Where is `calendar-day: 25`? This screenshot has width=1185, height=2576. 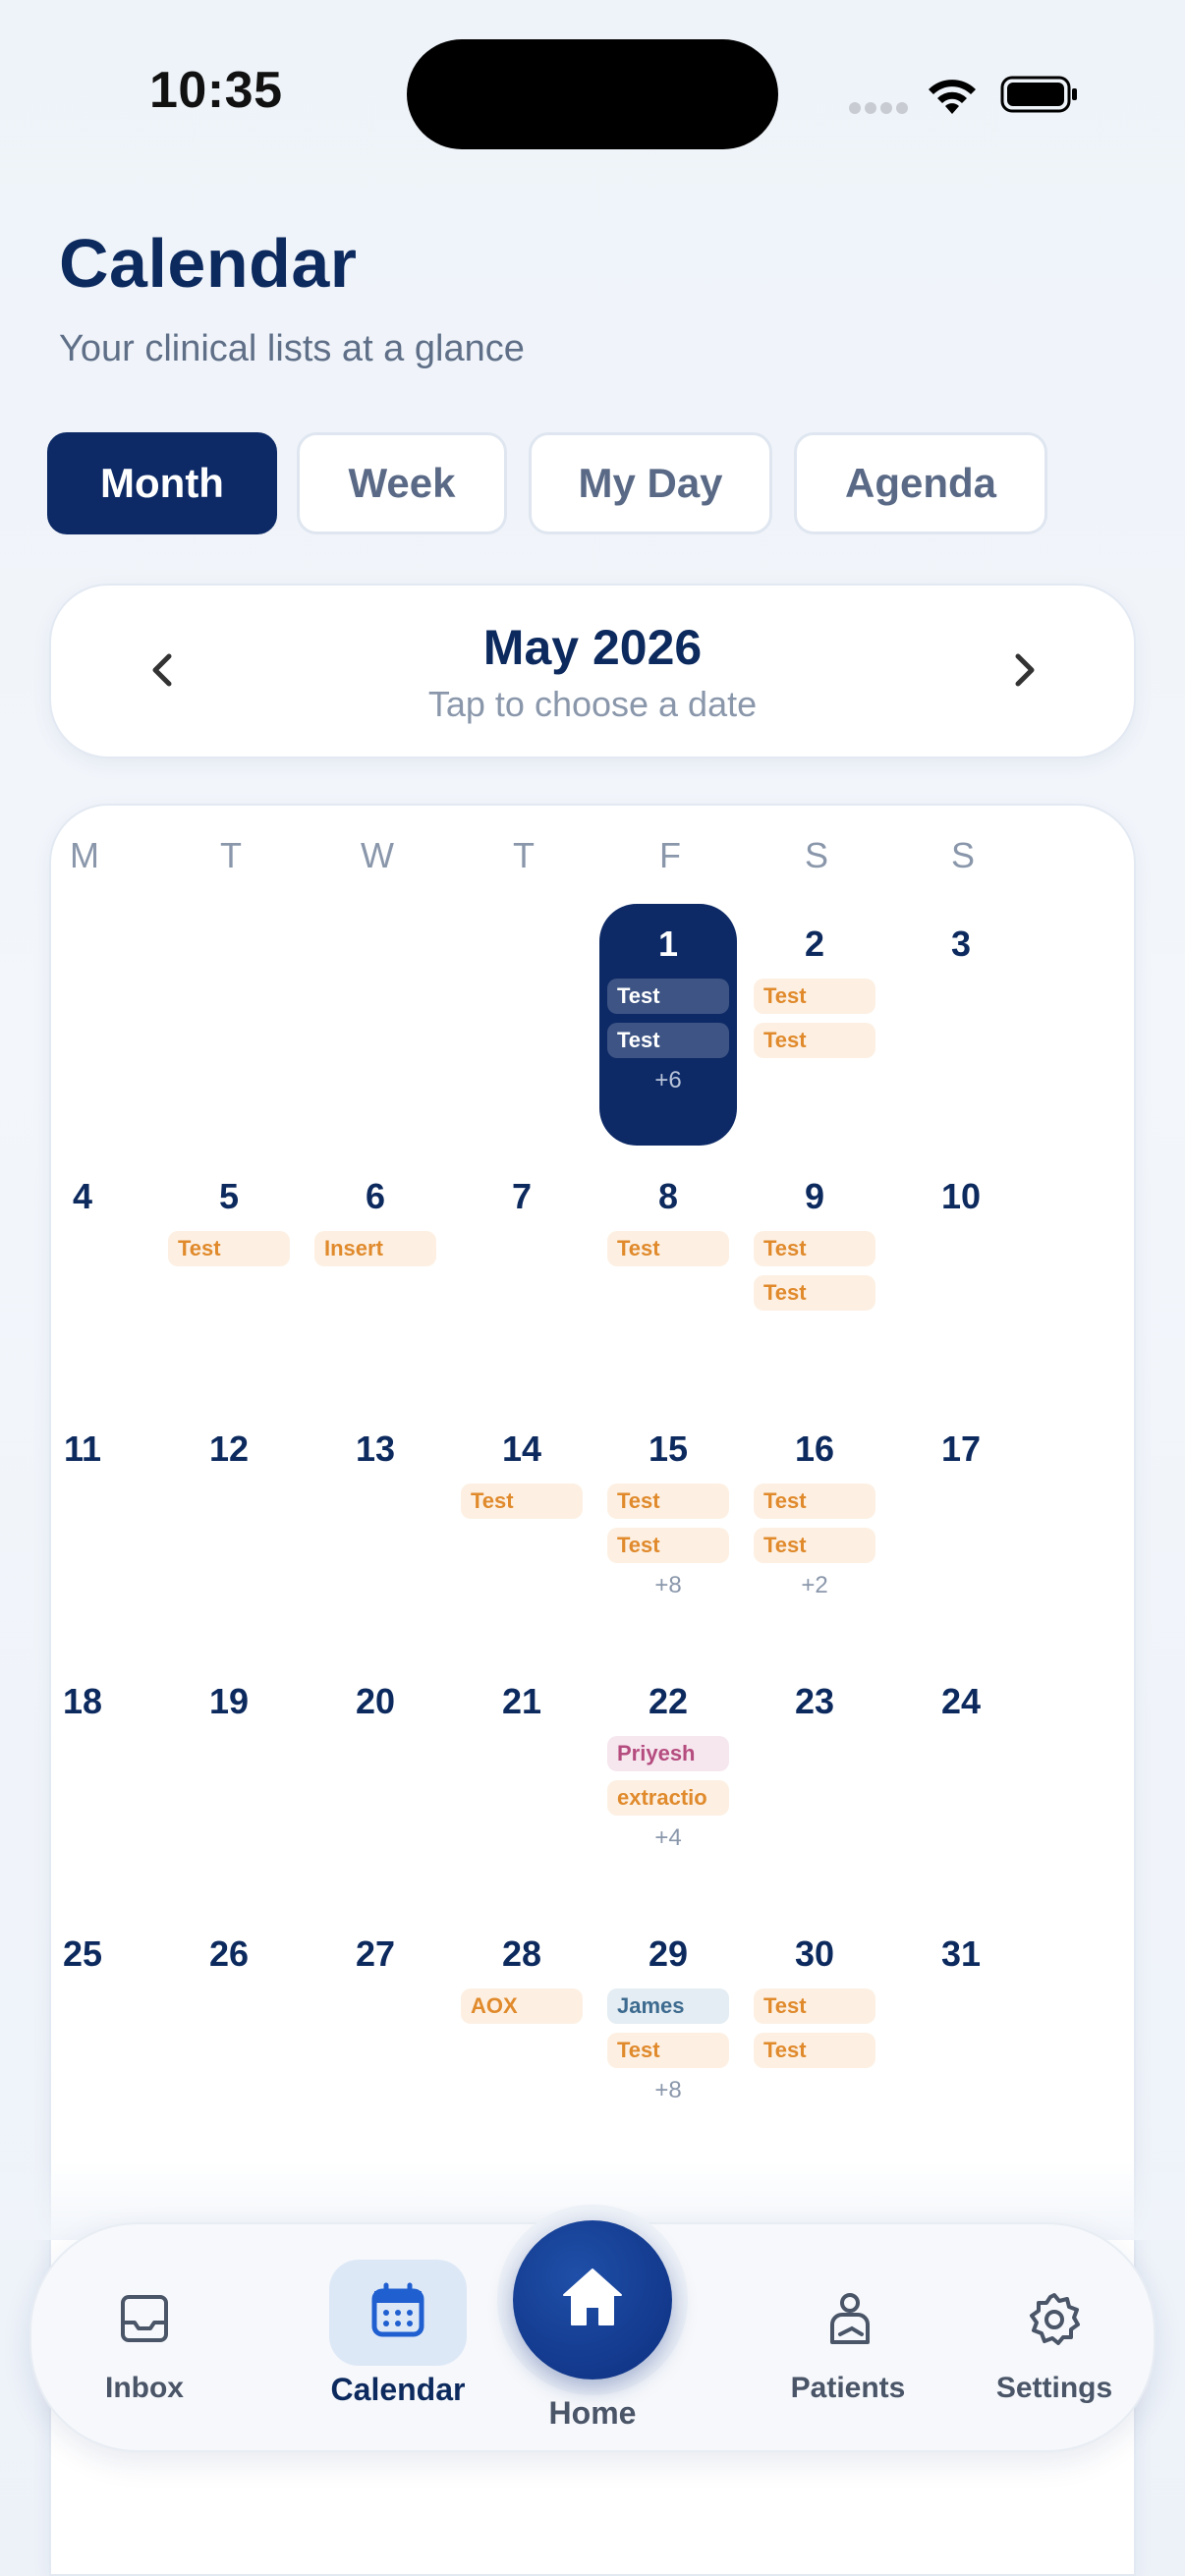
calendar-day: 25 is located at coordinates (83, 2035).